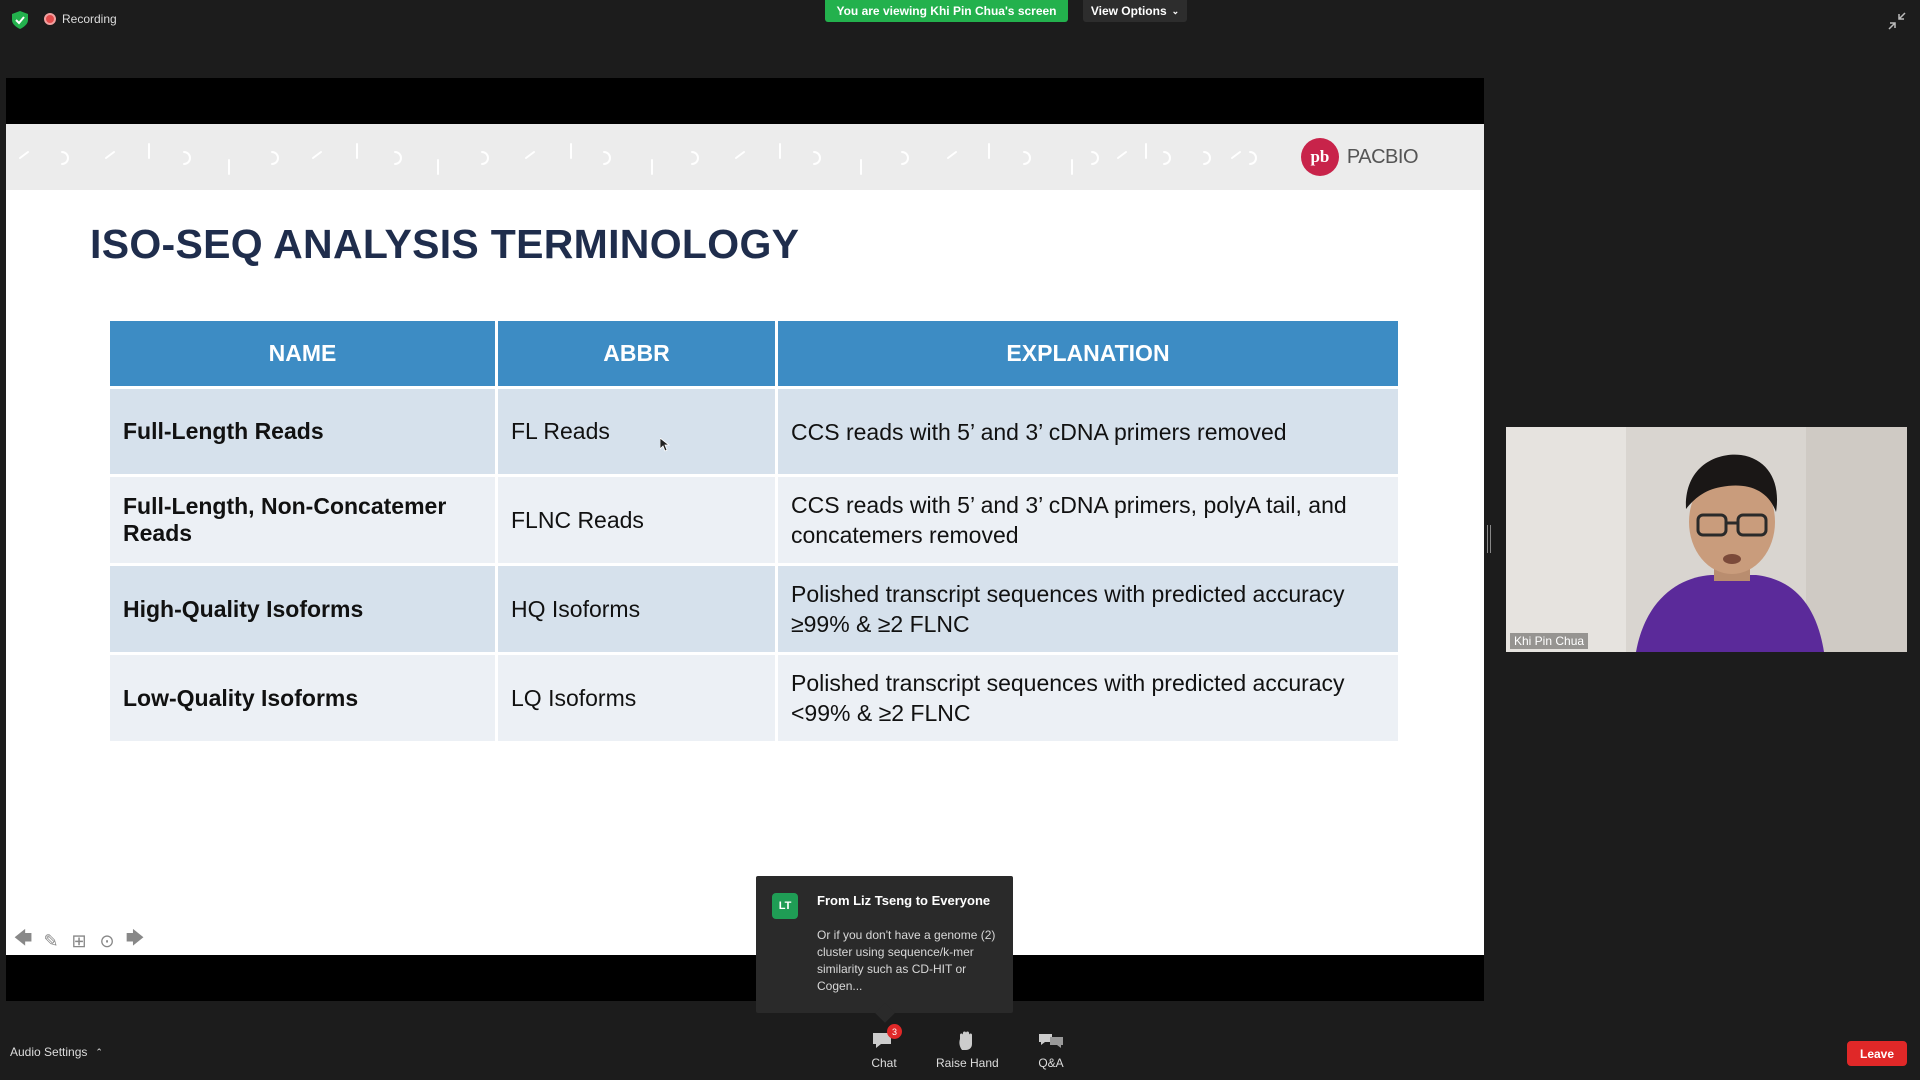 This screenshot has width=1920, height=1080. What do you see at coordinates (886, 1038) in the screenshot?
I see `chat-bubble-icon: 3` at bounding box center [886, 1038].